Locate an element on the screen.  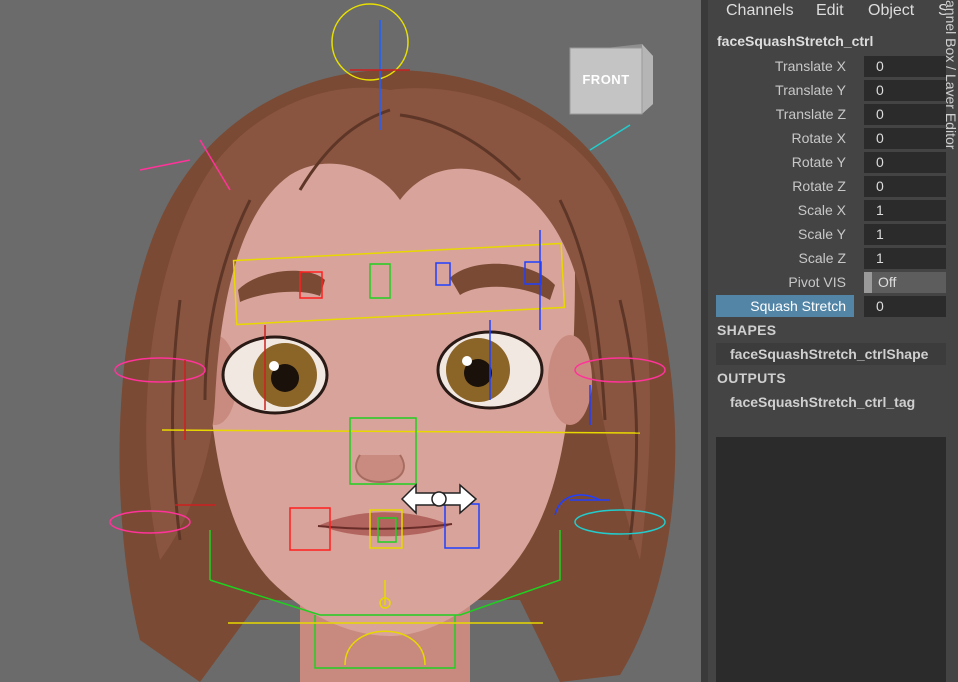
attr-translate-y: Translate Y 0 is located at coordinates (831, 90).